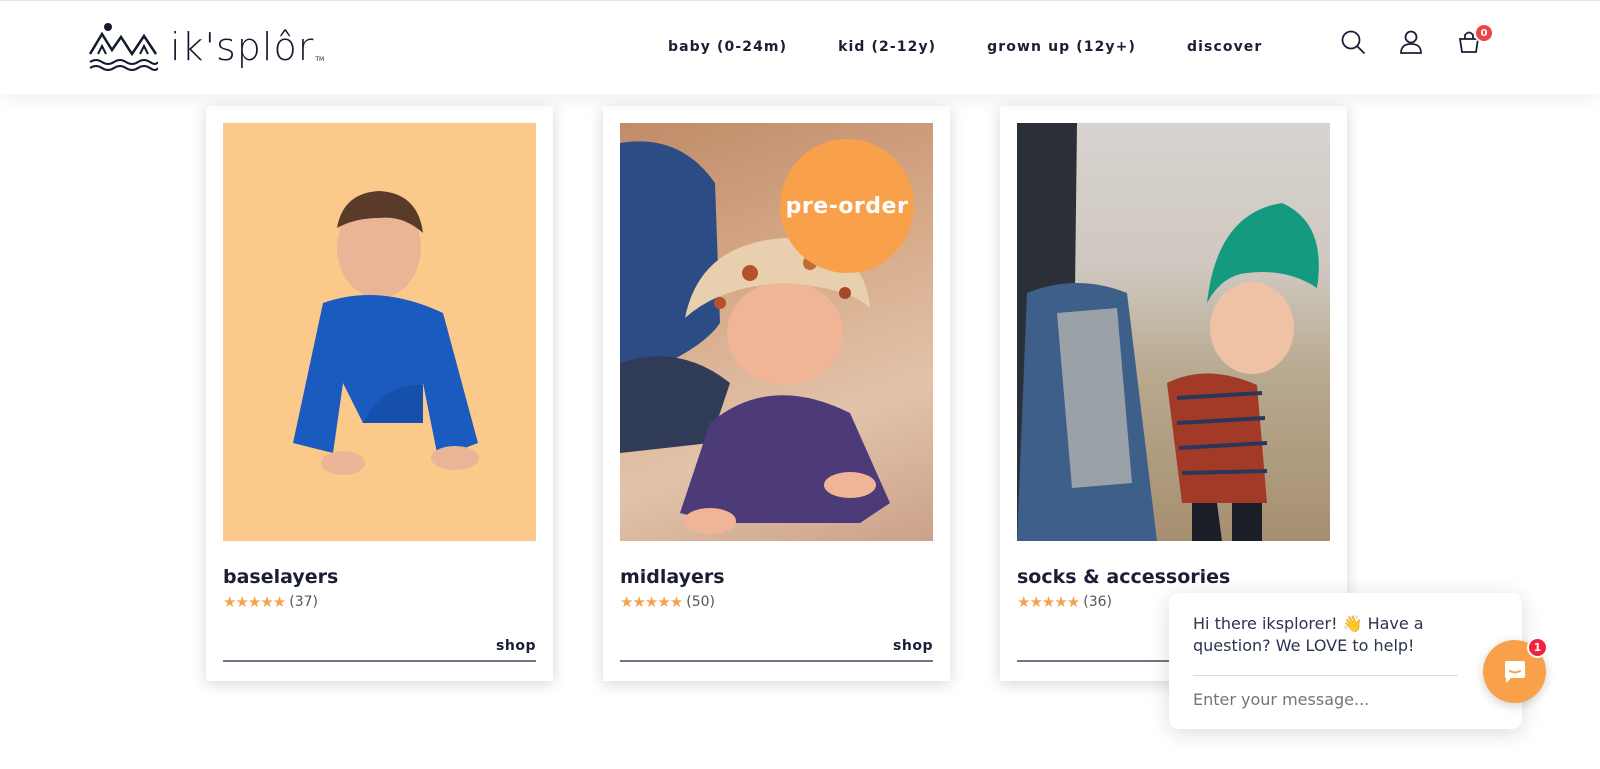  Describe the element at coordinates (1355, 44) in the screenshot. I see `search-icon` at that location.